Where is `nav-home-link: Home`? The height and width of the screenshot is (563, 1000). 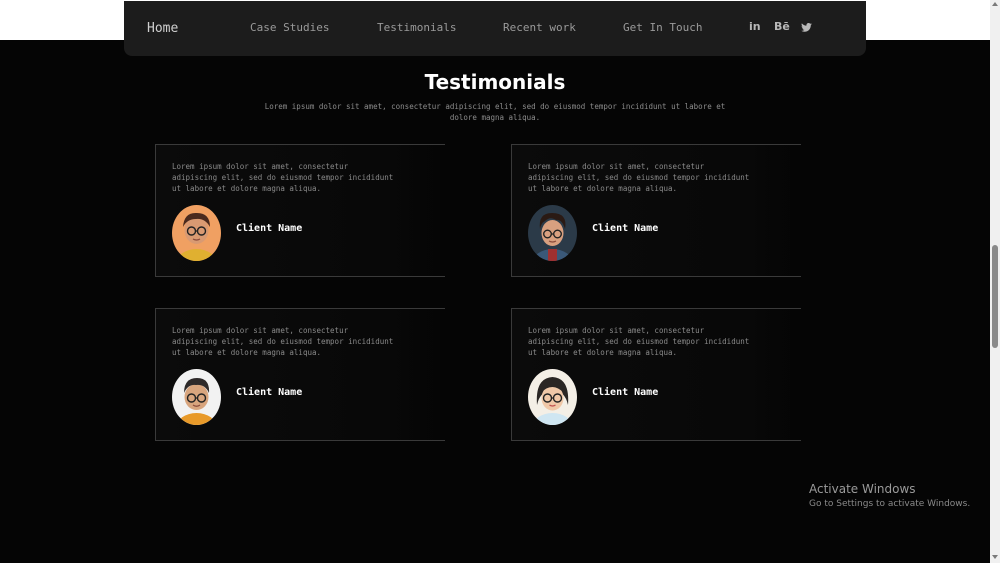 nav-home-link: Home is located at coordinates (162, 28).